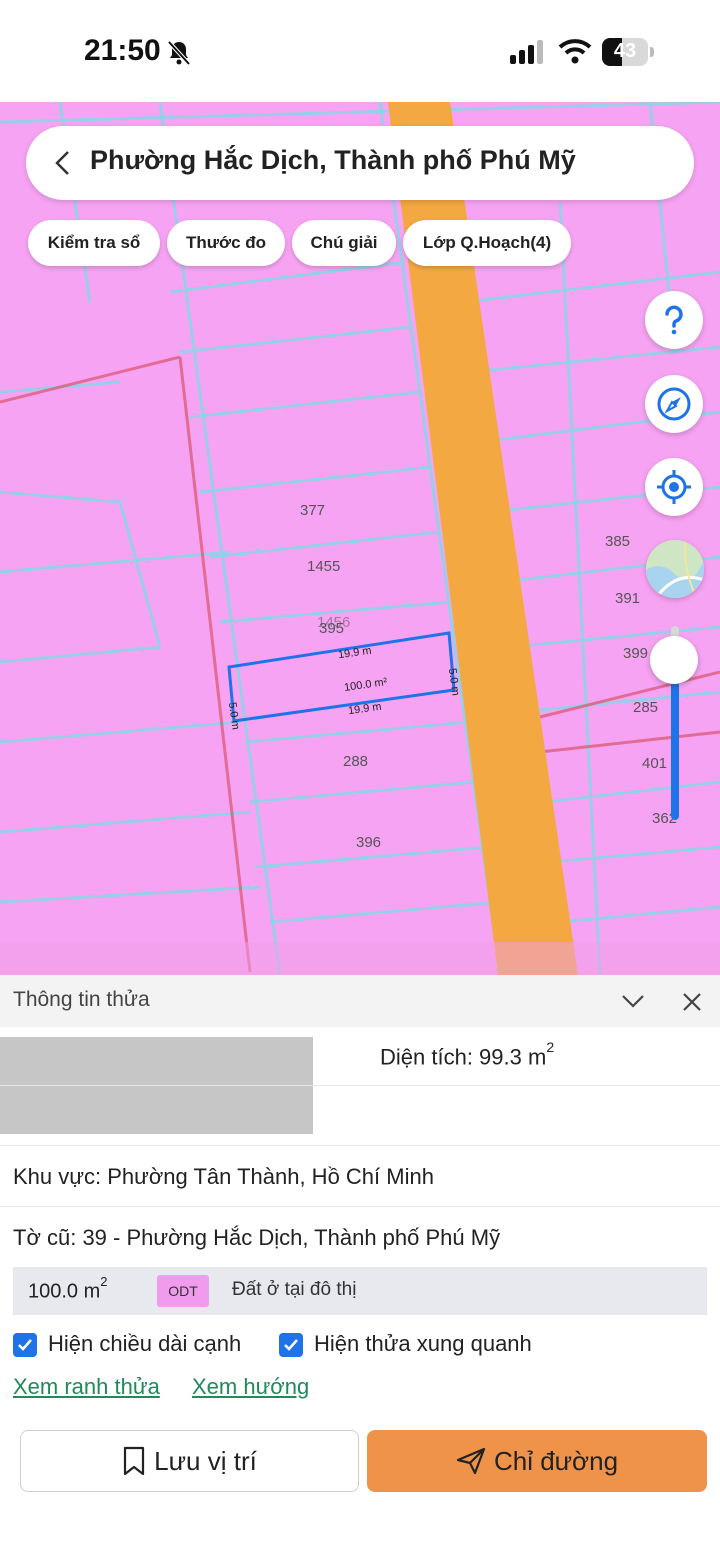 The width and height of the screenshot is (720, 1565). I want to click on location-search-bar: Phường Hắc Dịch, Thành phố Phú Mỹ, so click(360, 163).